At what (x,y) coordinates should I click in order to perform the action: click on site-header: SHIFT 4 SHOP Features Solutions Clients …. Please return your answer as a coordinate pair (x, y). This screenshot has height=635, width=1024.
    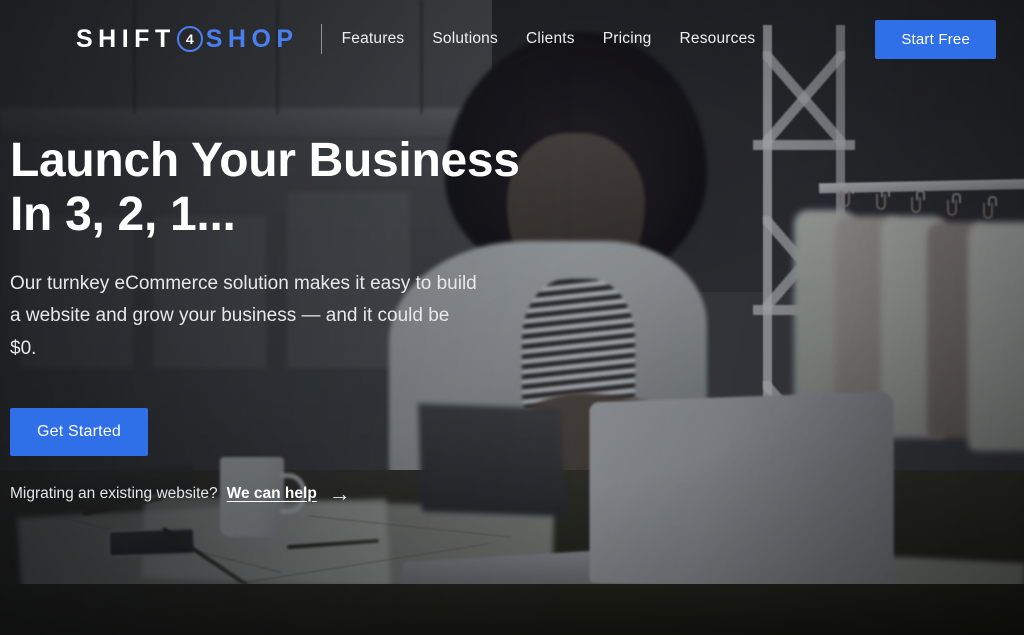
    Looking at the image, I should click on (512, 39).